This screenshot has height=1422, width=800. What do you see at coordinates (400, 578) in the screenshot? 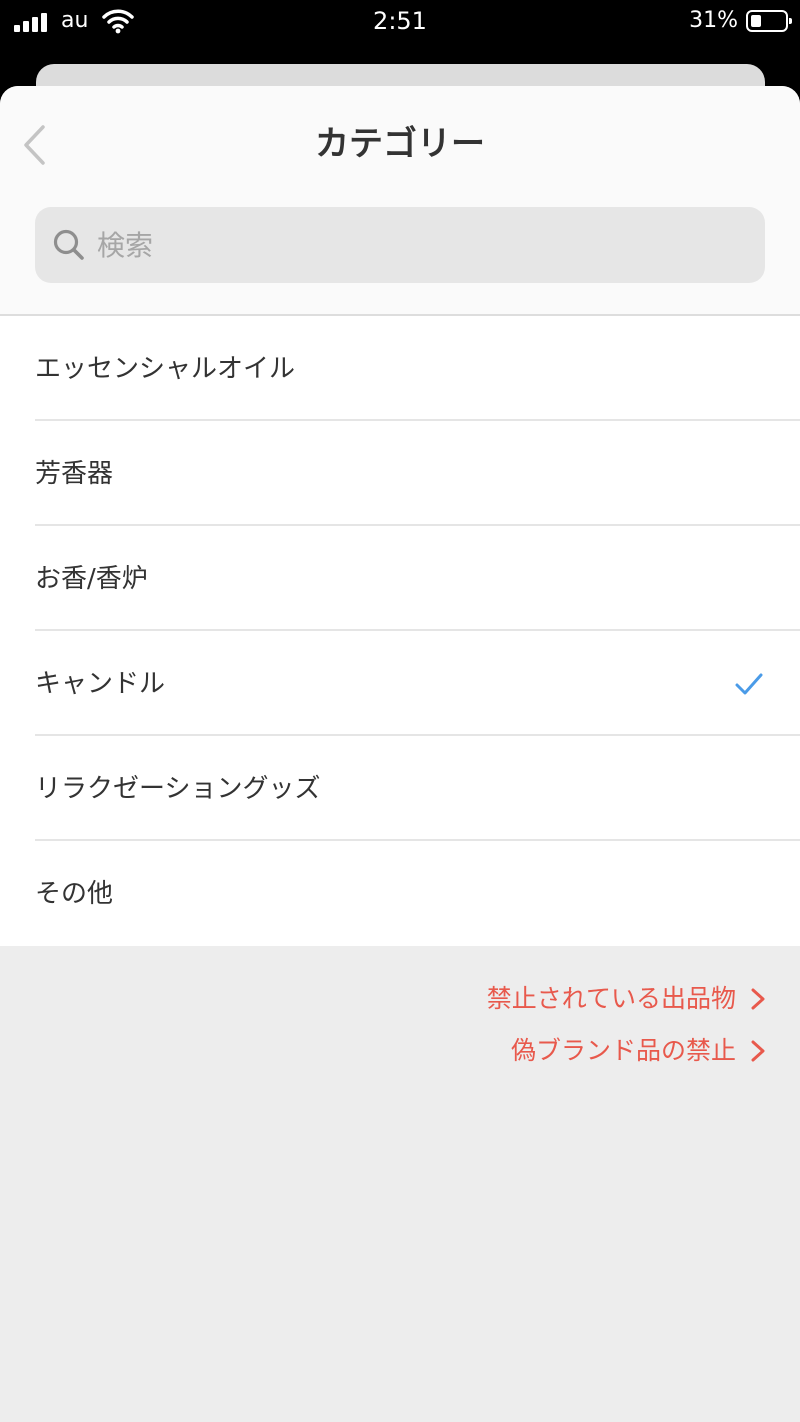
I see `category-item: お香/香炉` at bounding box center [400, 578].